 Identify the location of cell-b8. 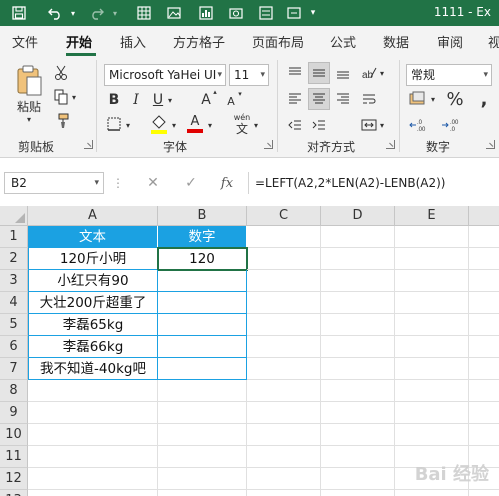
(202, 391).